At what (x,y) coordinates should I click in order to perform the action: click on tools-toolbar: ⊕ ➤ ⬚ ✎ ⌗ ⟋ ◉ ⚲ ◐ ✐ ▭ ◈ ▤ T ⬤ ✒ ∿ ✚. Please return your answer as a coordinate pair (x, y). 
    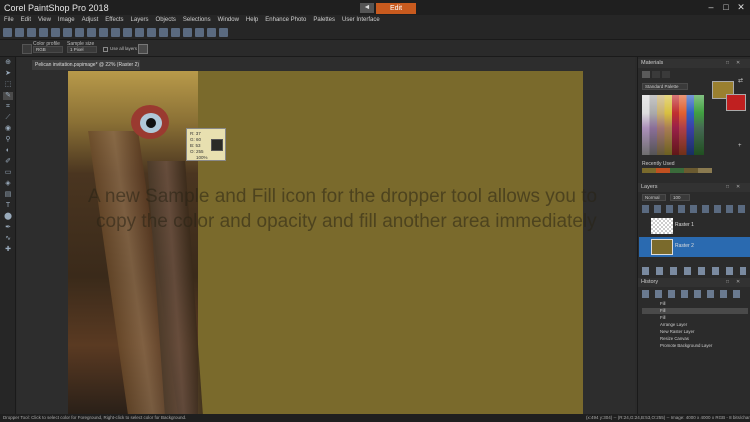
    Looking at the image, I should click on (8, 235).